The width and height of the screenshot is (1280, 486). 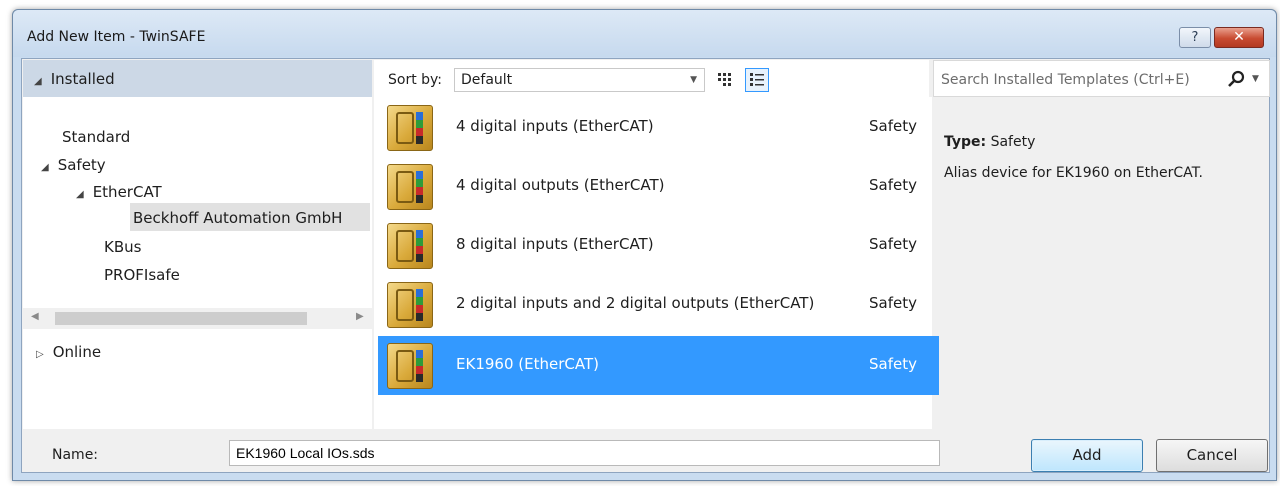 I want to click on tree-item-label: PROFIsafe, so click(x=142, y=275).